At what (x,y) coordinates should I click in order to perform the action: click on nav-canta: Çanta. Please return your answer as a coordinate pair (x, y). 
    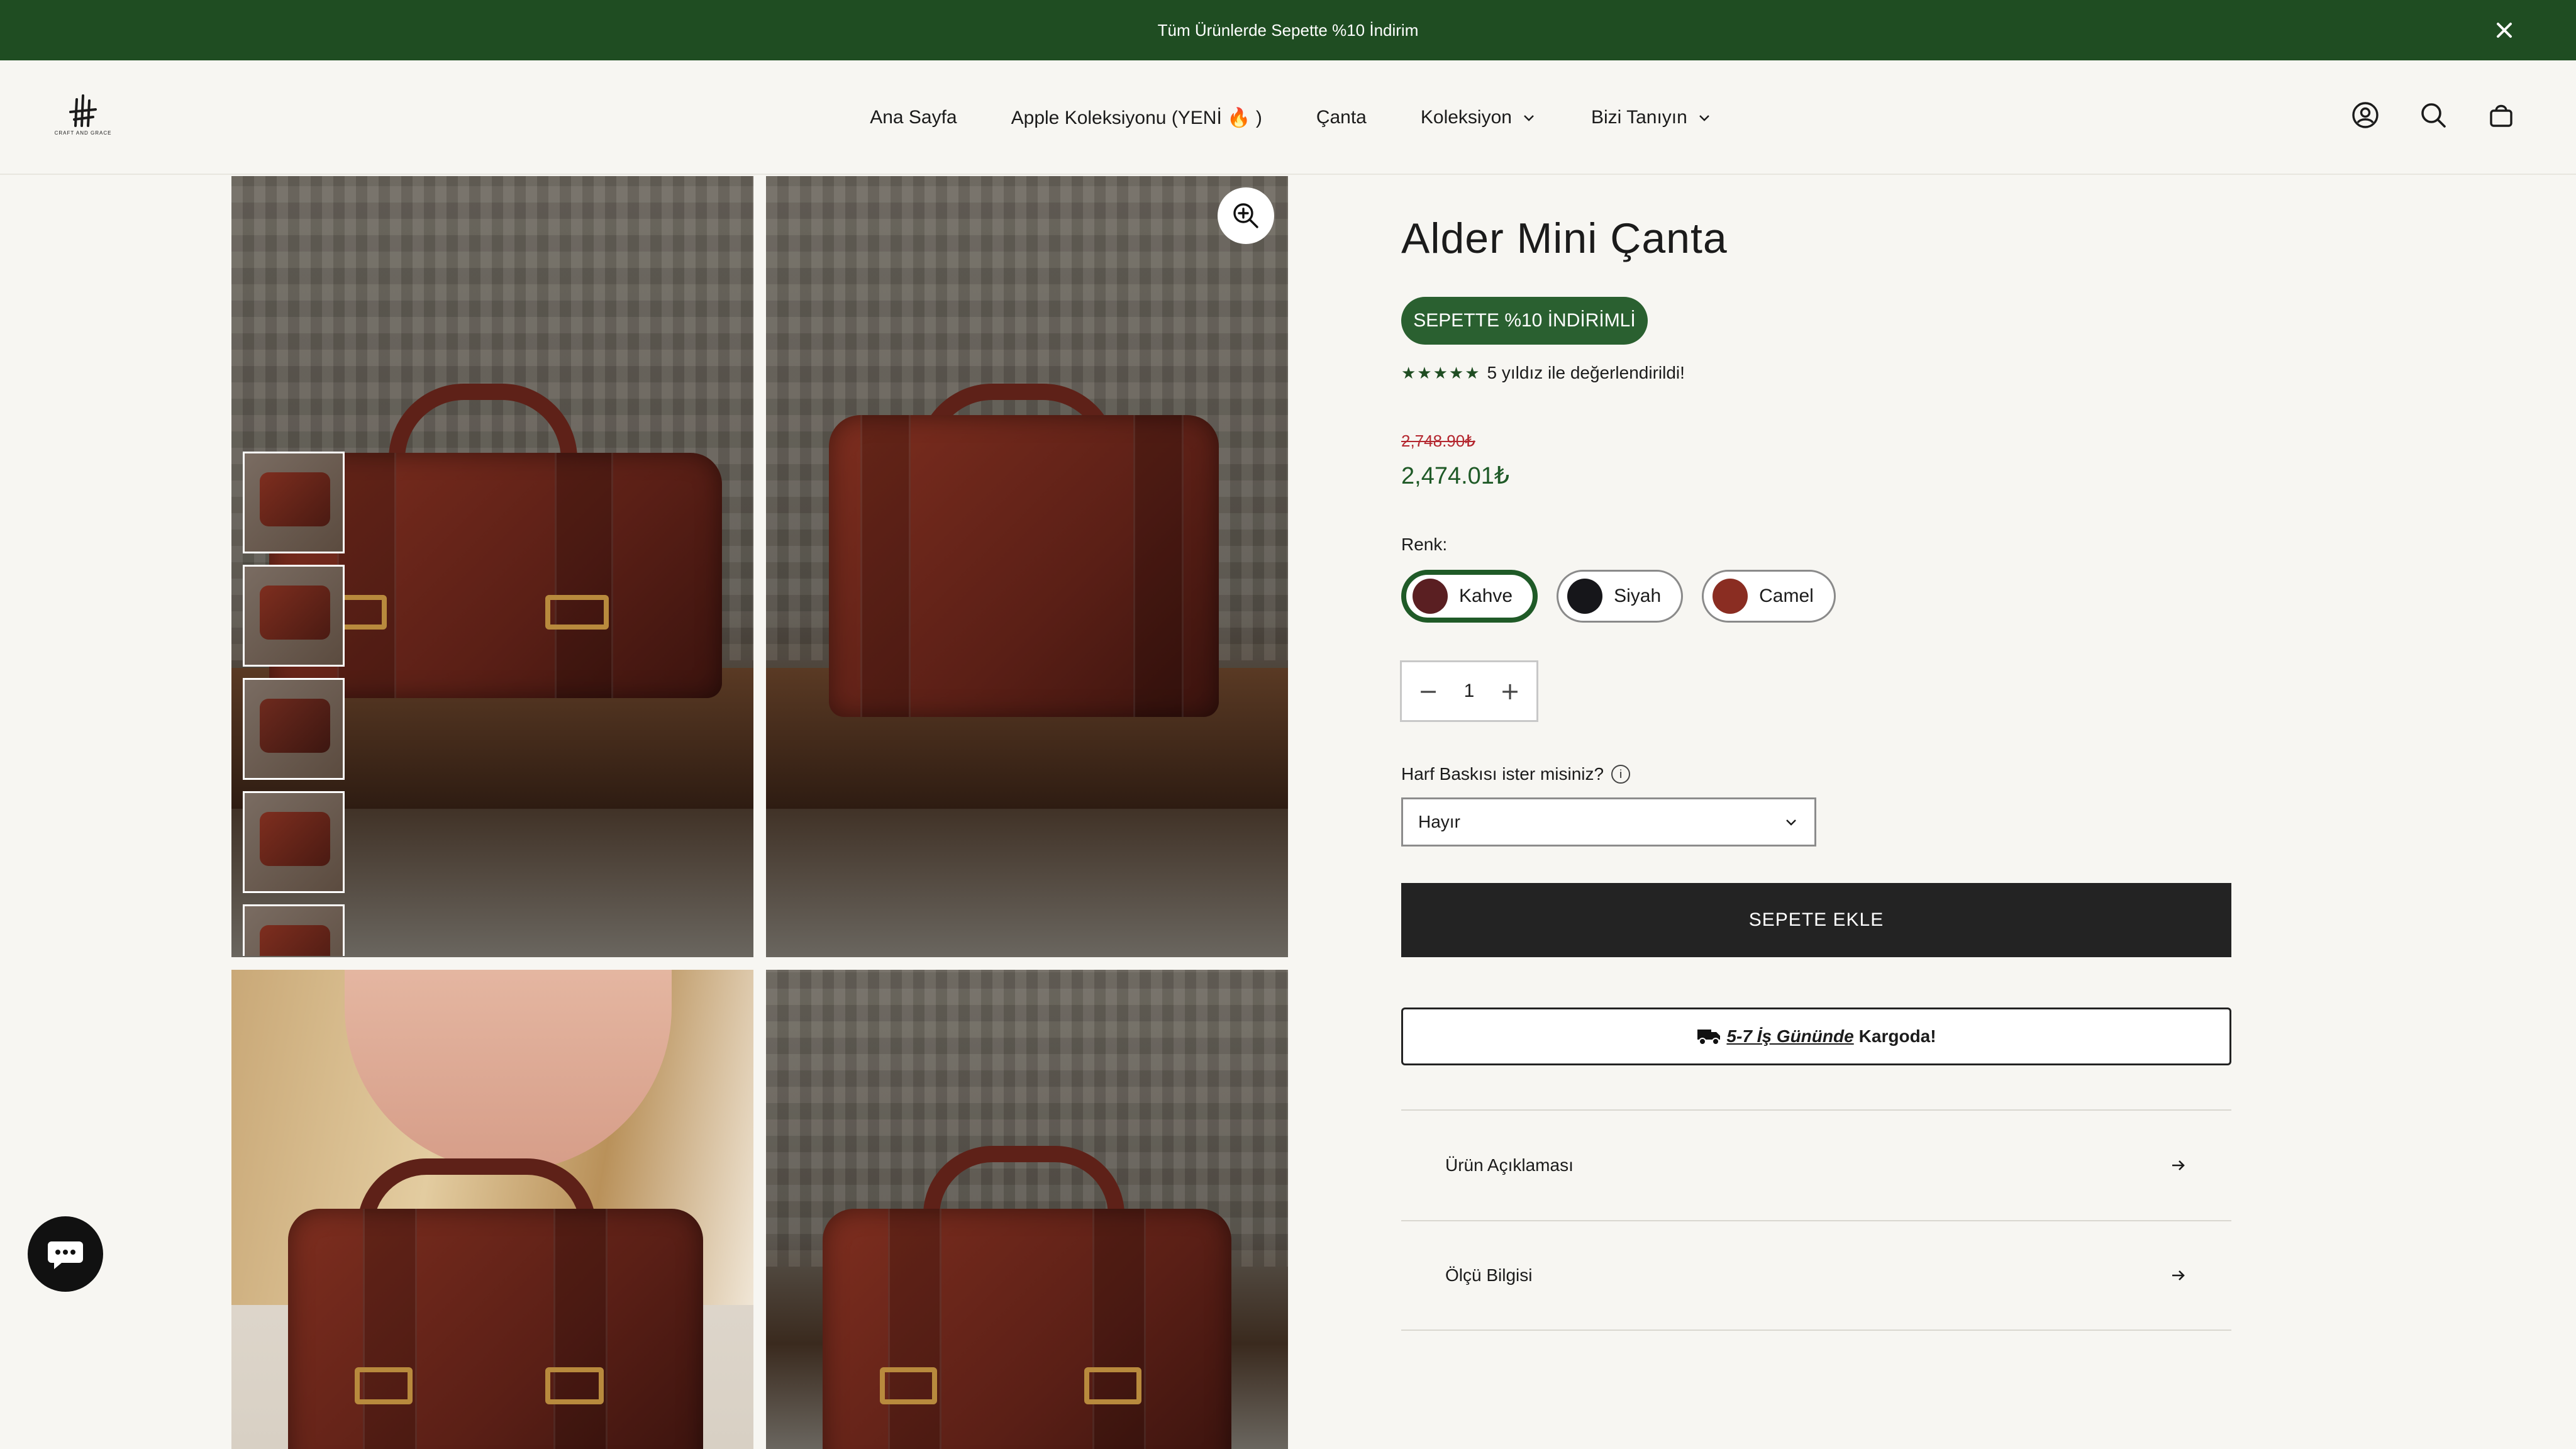
    Looking at the image, I should click on (1341, 117).